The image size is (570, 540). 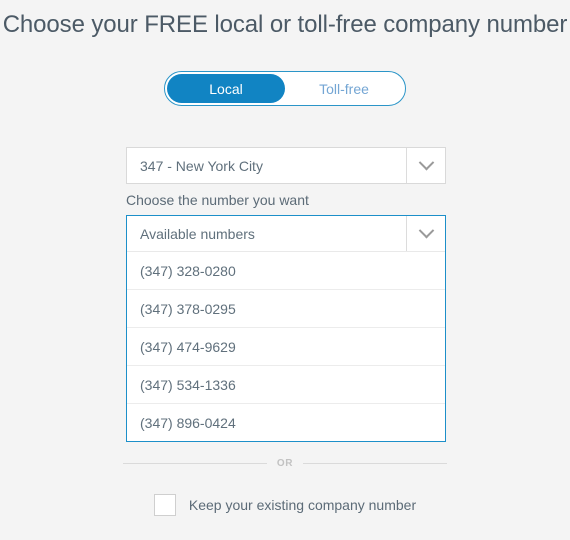 What do you see at coordinates (217, 200) in the screenshot?
I see `number-picker-label: Choose the number you want` at bounding box center [217, 200].